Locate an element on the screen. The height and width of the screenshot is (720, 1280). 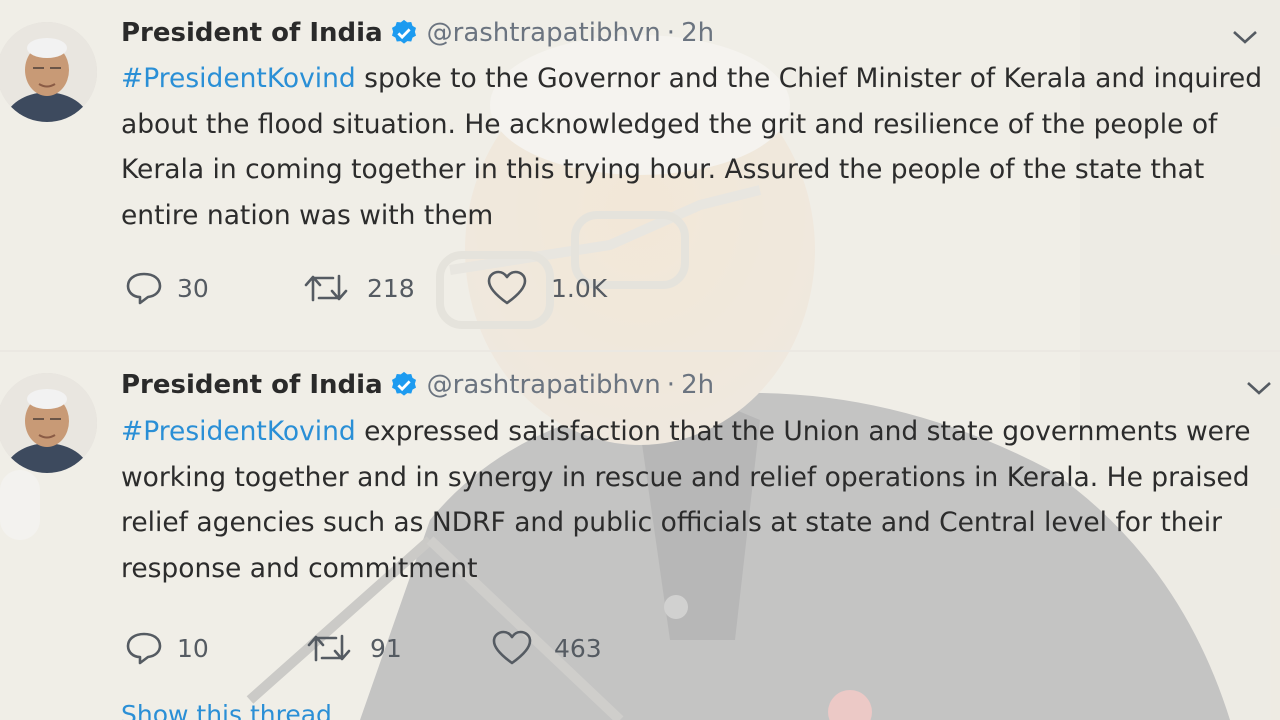
heart-icon is located at coordinates (512, 647).